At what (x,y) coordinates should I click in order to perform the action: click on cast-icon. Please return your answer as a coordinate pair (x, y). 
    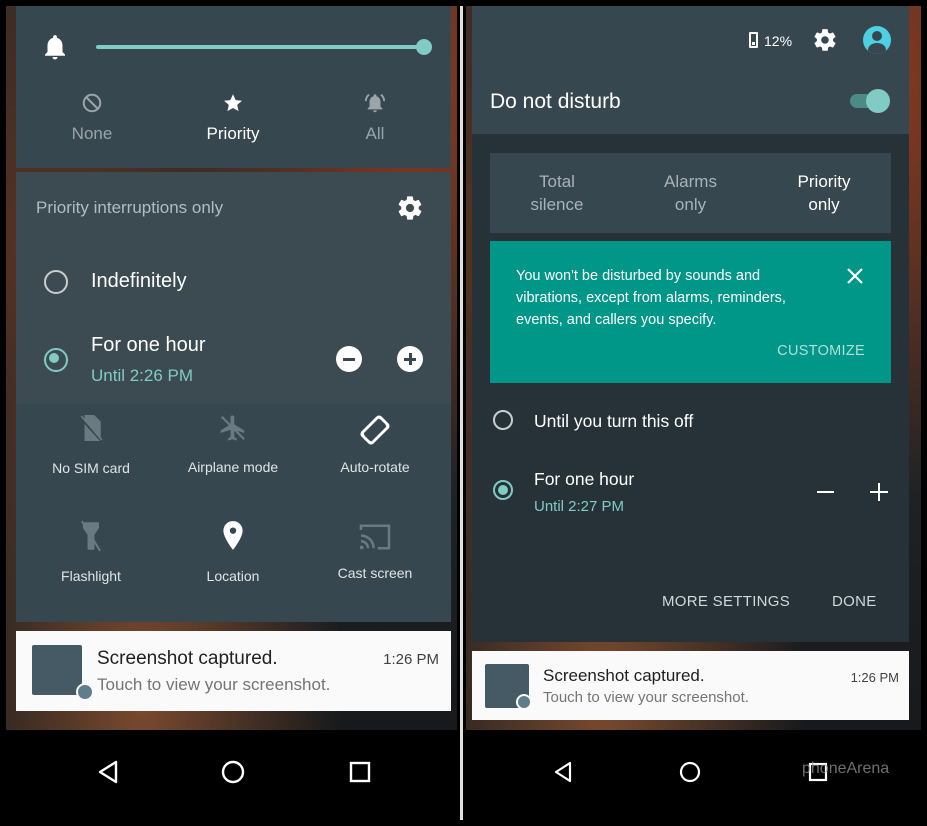
    Looking at the image, I should click on (375, 537).